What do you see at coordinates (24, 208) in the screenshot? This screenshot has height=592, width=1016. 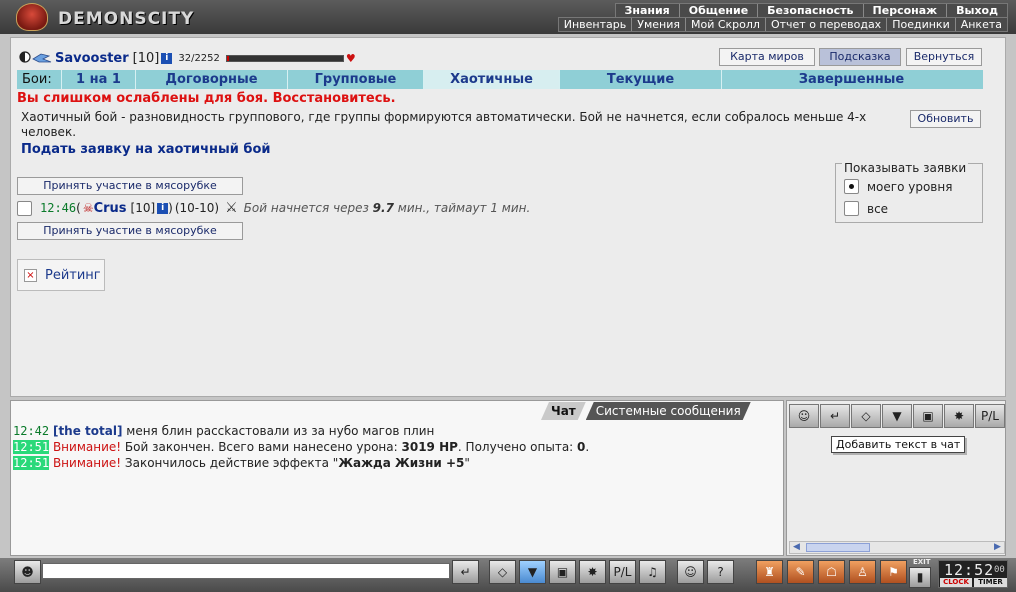 I see `bid-select-radio` at bounding box center [24, 208].